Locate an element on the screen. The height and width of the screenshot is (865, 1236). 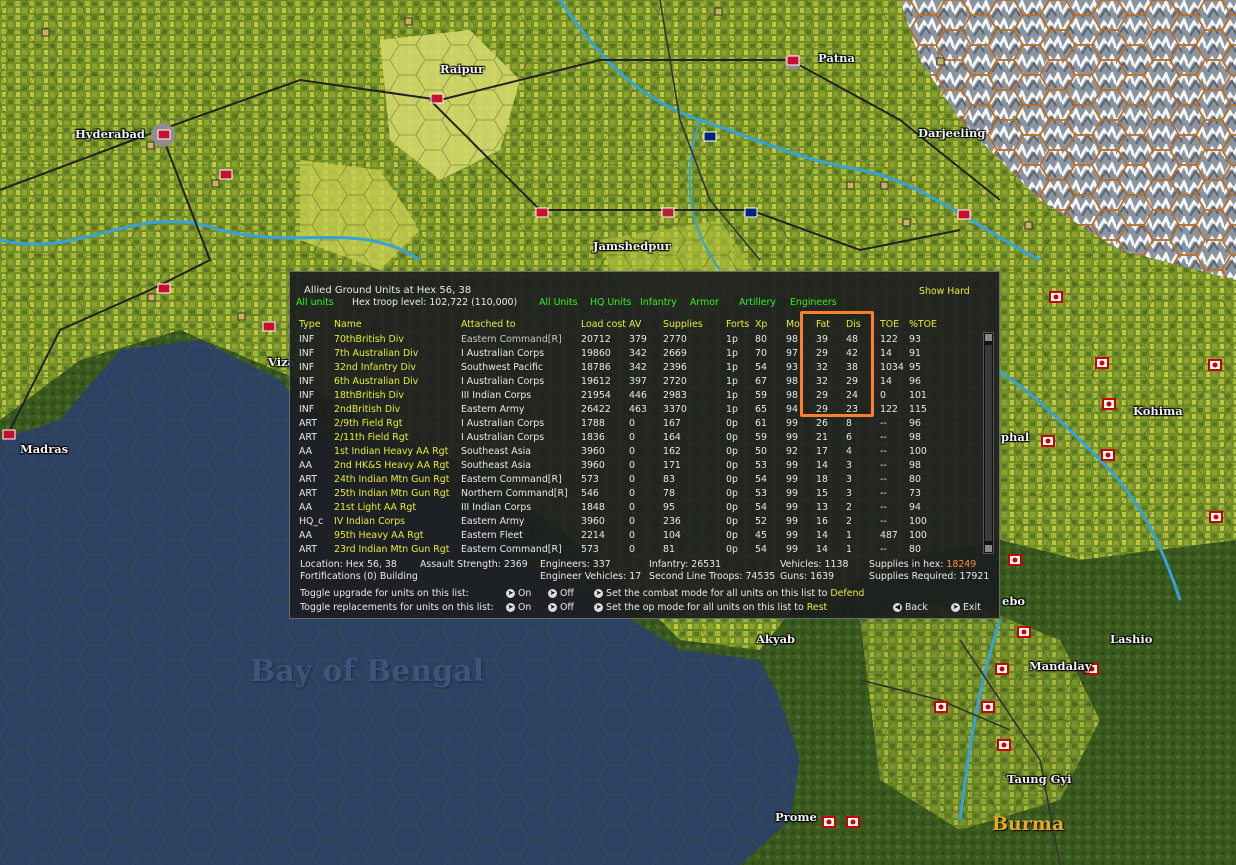
cell-fat: 26 is located at coordinates (822, 423).